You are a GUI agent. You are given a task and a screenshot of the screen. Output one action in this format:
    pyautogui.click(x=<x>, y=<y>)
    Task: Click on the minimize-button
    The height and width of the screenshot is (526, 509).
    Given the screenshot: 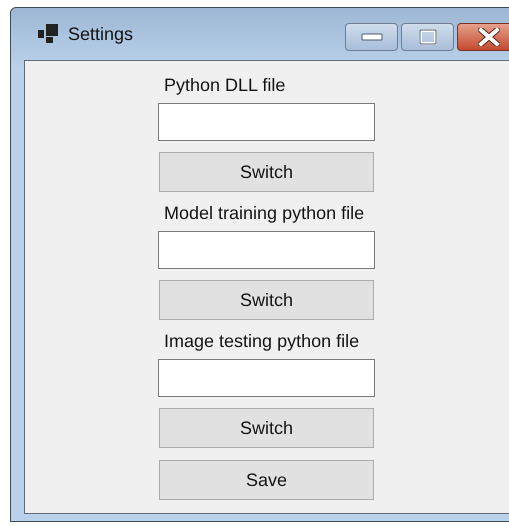 What is the action you would take?
    pyautogui.click(x=371, y=37)
    